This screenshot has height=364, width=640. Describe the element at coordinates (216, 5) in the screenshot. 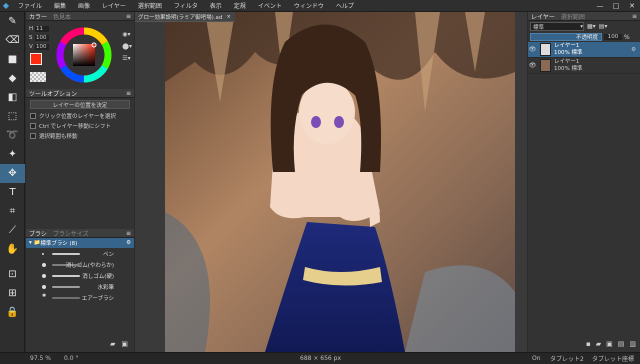

I see `menu-view: 表示` at that location.